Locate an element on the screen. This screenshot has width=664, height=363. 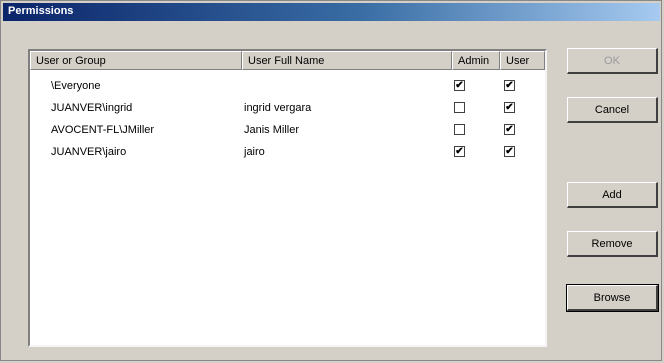
add-button: Add is located at coordinates (612, 195).